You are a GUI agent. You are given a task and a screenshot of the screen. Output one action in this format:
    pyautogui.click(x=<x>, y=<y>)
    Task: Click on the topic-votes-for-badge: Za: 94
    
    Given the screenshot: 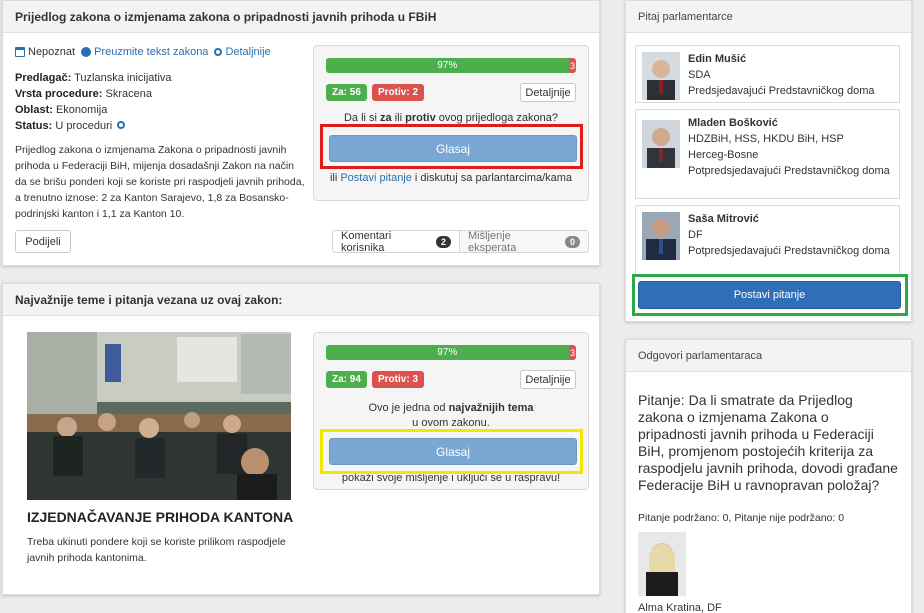 What is the action you would take?
    pyautogui.click(x=346, y=379)
    